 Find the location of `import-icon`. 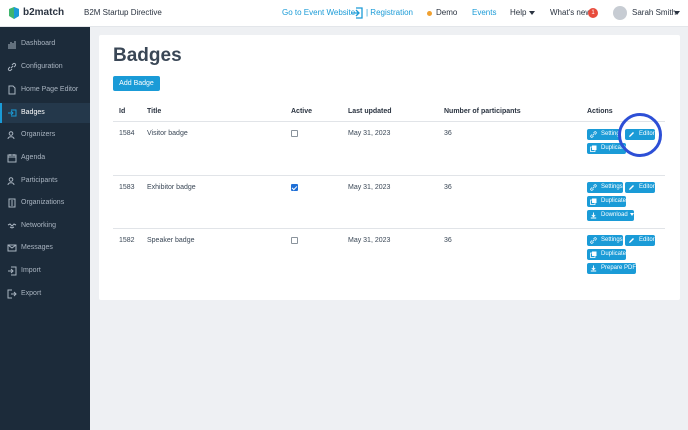

import-icon is located at coordinates (12, 271).